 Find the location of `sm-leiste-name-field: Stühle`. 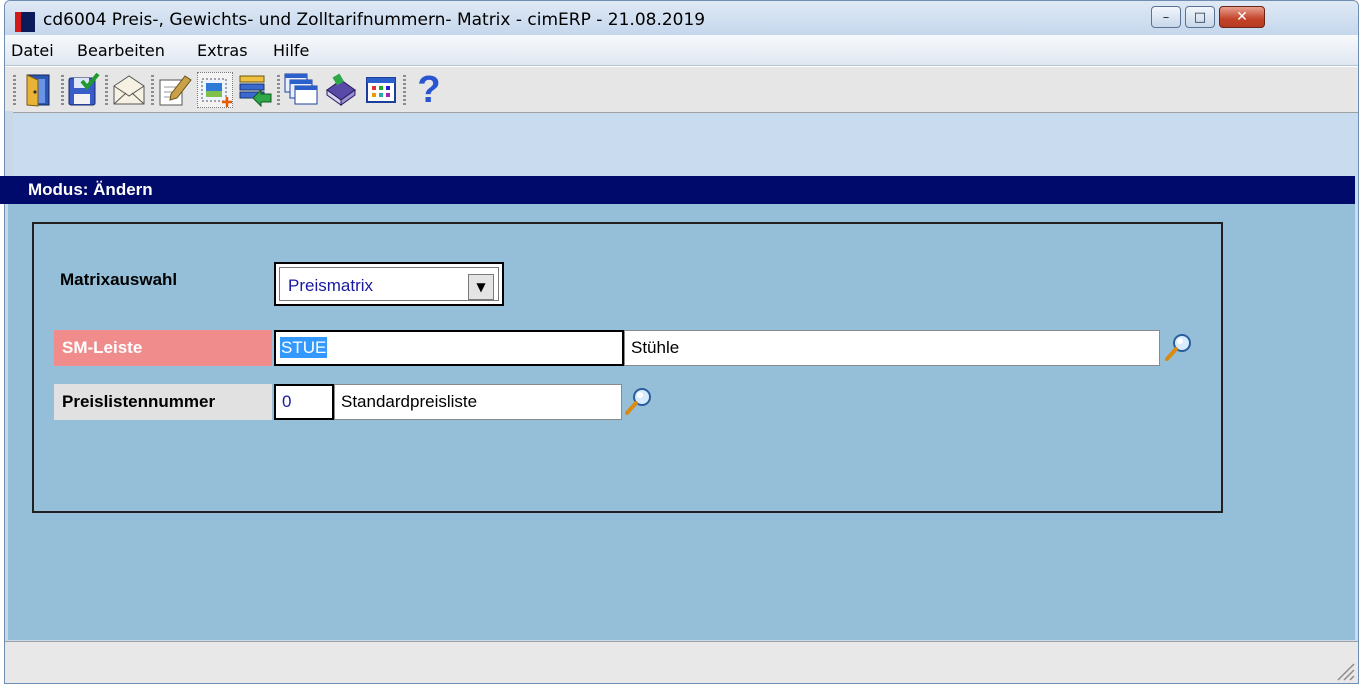

sm-leiste-name-field: Stühle is located at coordinates (892, 348).